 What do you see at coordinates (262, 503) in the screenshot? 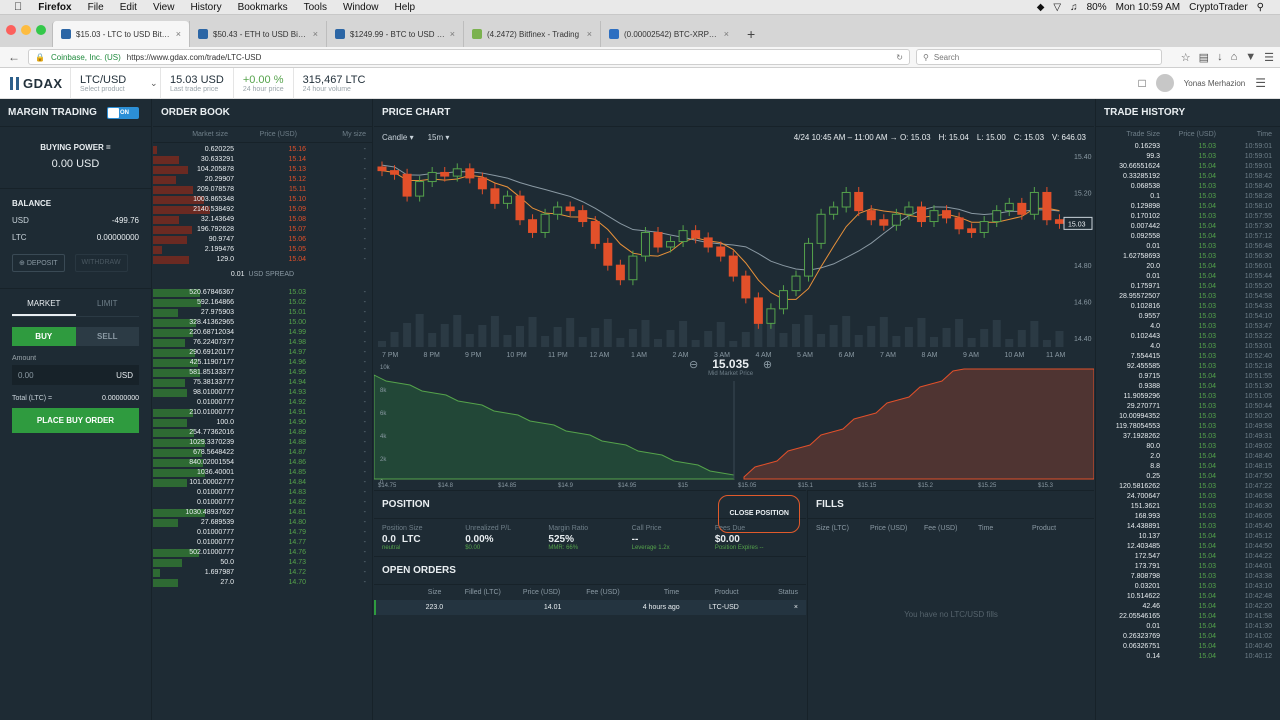
I see `book-row: 0.01000777 14.82 -` at bounding box center [262, 503].